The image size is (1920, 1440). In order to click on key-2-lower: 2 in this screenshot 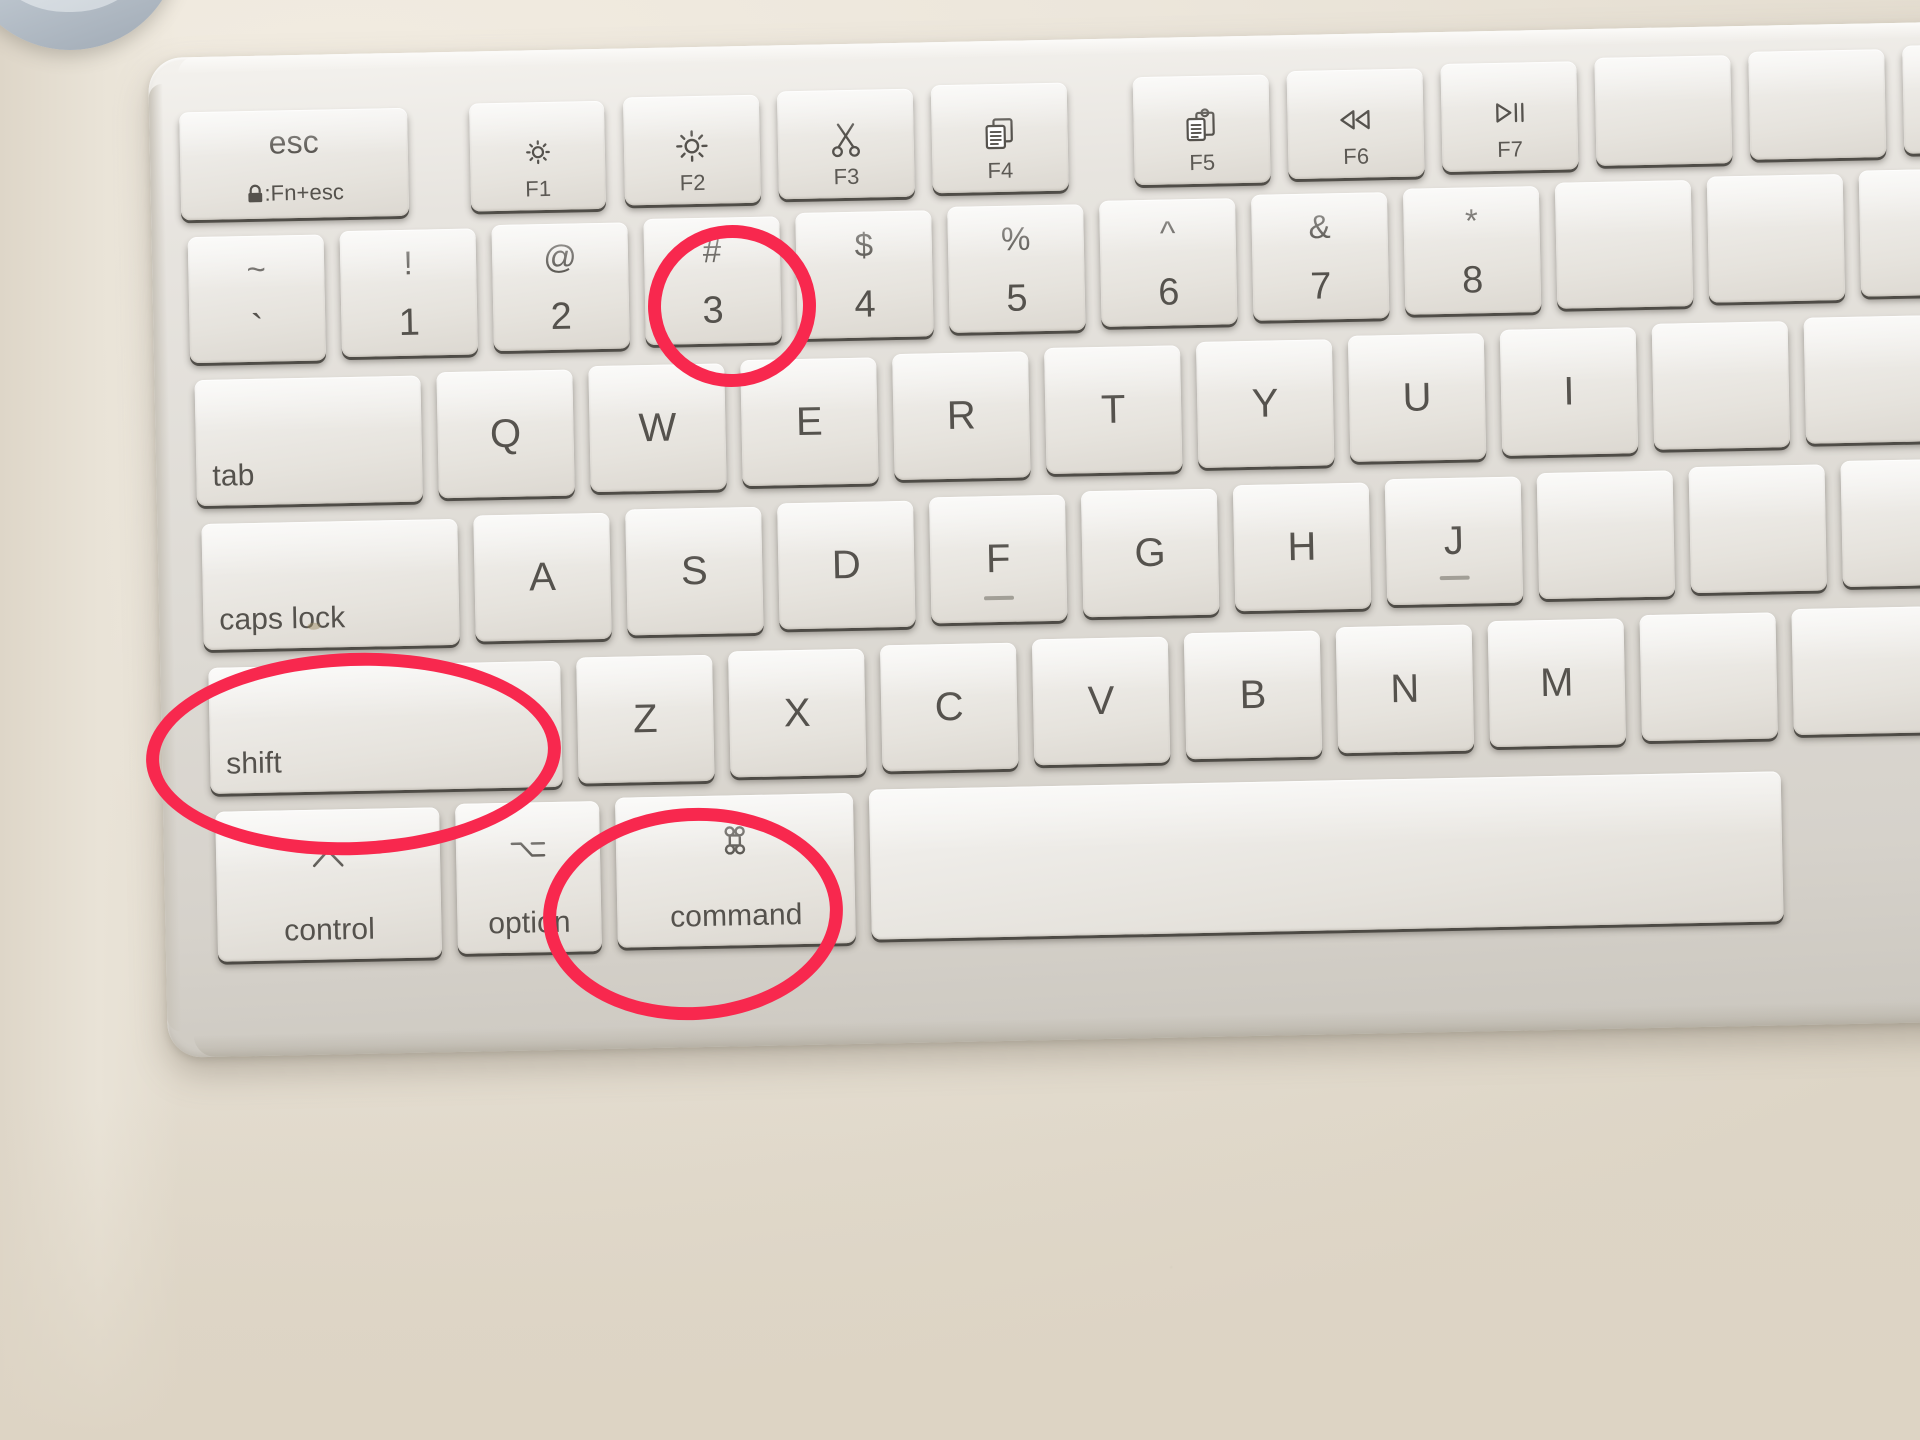, I will do `click(561, 317)`.